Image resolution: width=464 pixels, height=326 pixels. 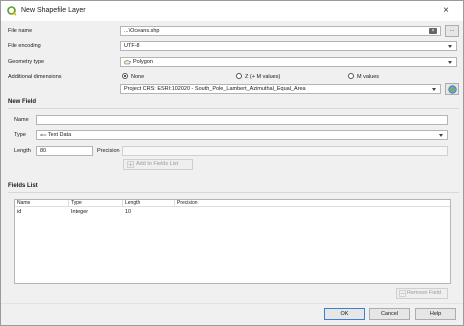 What do you see at coordinates (108, 151) in the screenshot?
I see `field-precision-label: Precision` at bounding box center [108, 151].